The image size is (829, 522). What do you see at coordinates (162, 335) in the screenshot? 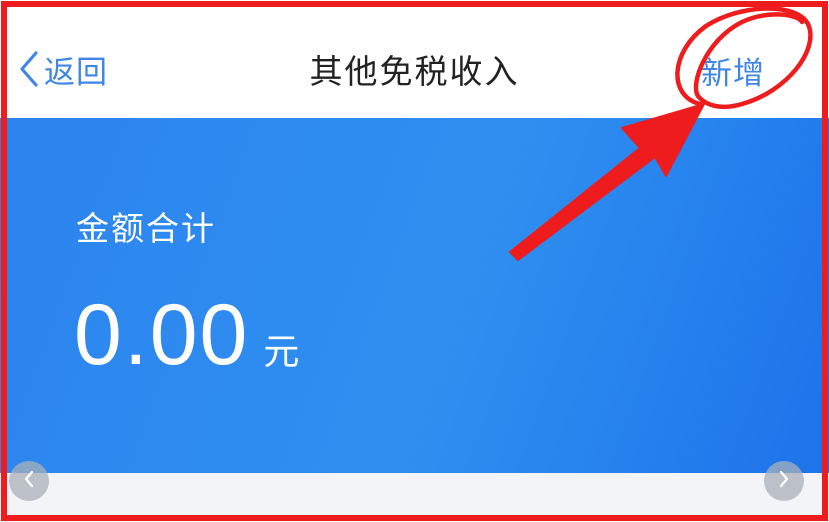
I see `amount-value: 0.00` at bounding box center [162, 335].